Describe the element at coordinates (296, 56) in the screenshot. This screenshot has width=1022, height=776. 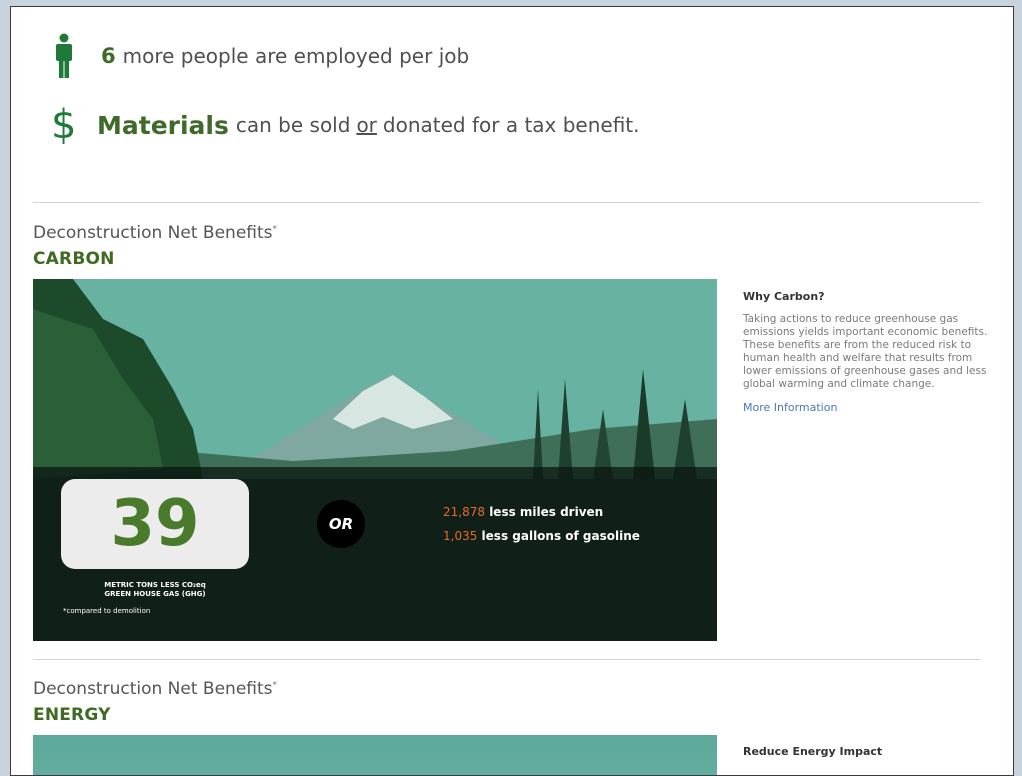
I see `people-text: more people are employed per job` at that location.